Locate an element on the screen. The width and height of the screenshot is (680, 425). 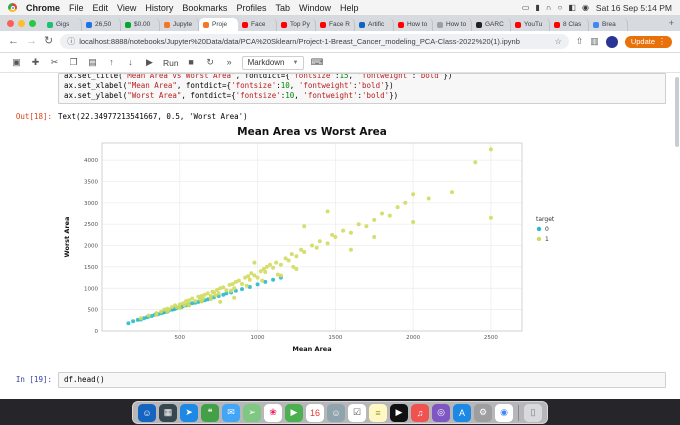
siri-icon: ◉ is located at coordinates (585, 7).